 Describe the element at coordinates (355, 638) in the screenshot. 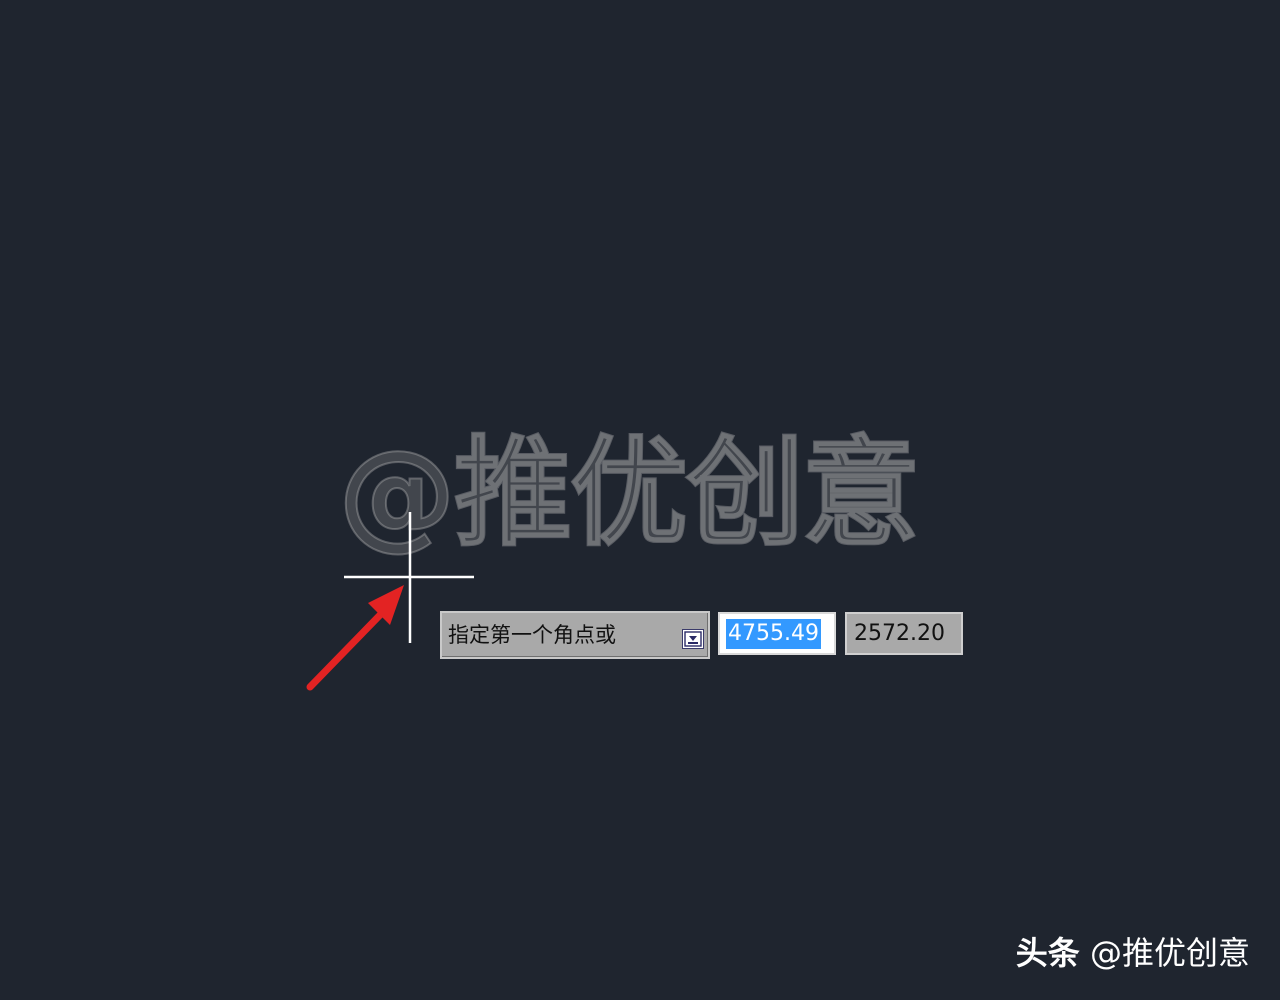

I see `red-arrow-icon` at that location.